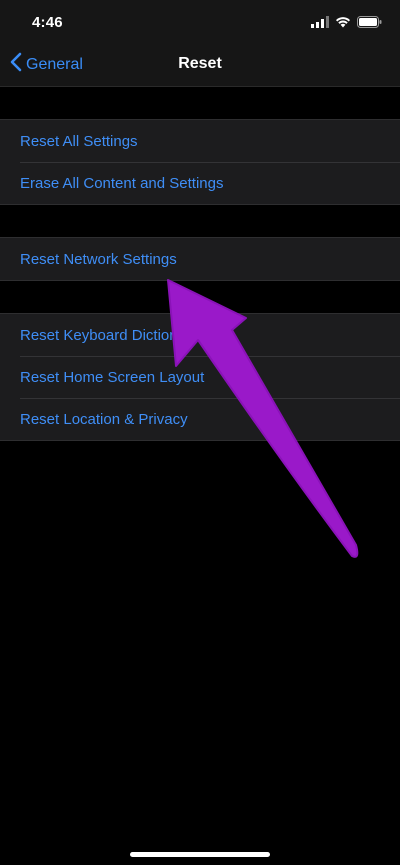 Image resolution: width=400 pixels, height=865 pixels. What do you see at coordinates (320, 24) in the screenshot?
I see `cellular-signal-icon` at bounding box center [320, 24].